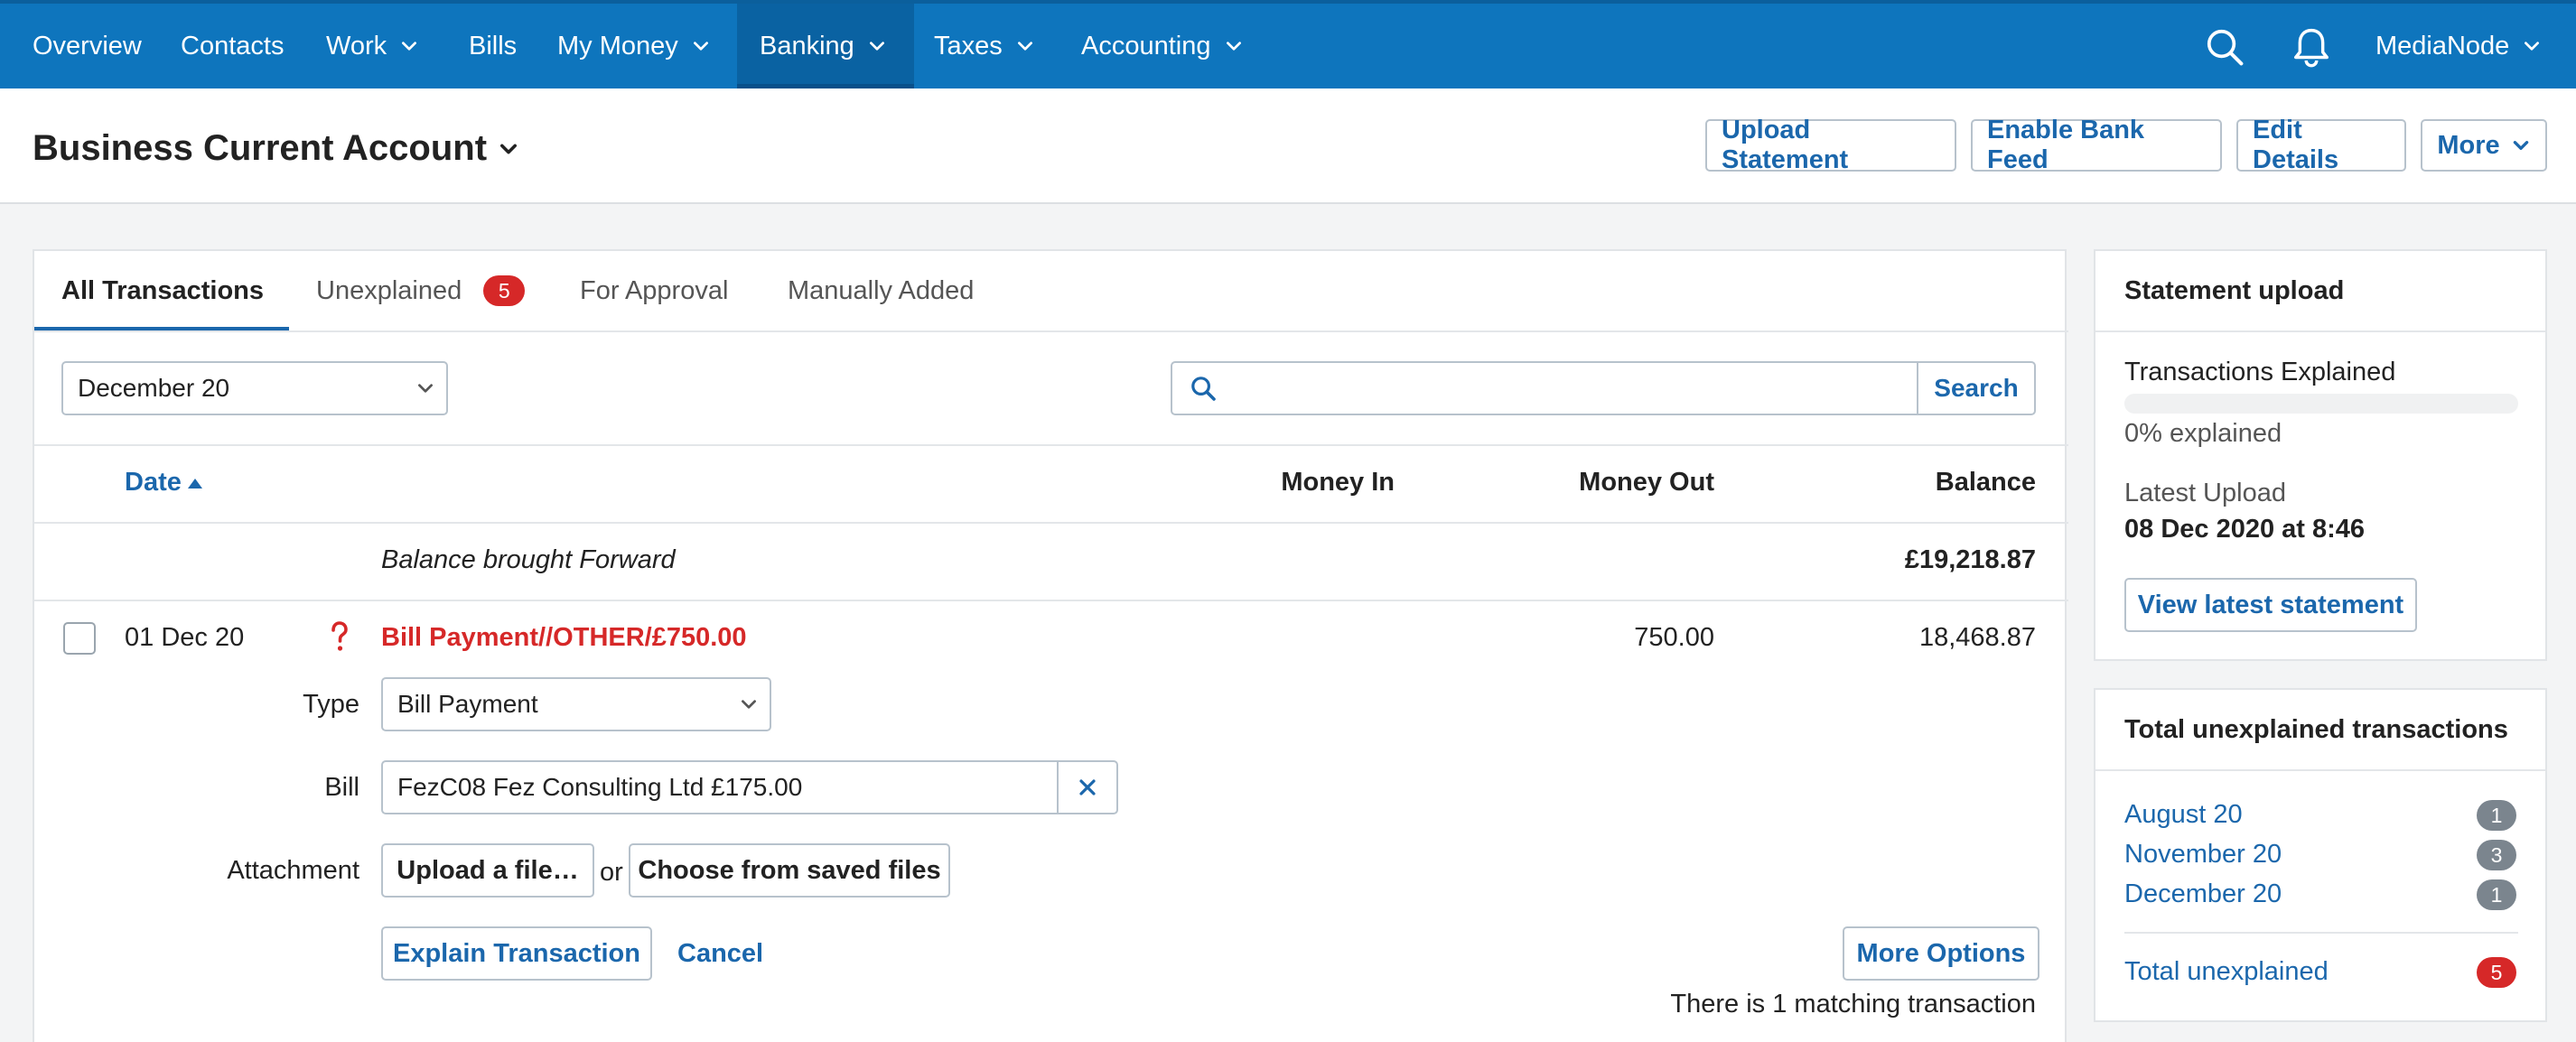  I want to click on nav-item-taxes: Taxes, so click(984, 46).